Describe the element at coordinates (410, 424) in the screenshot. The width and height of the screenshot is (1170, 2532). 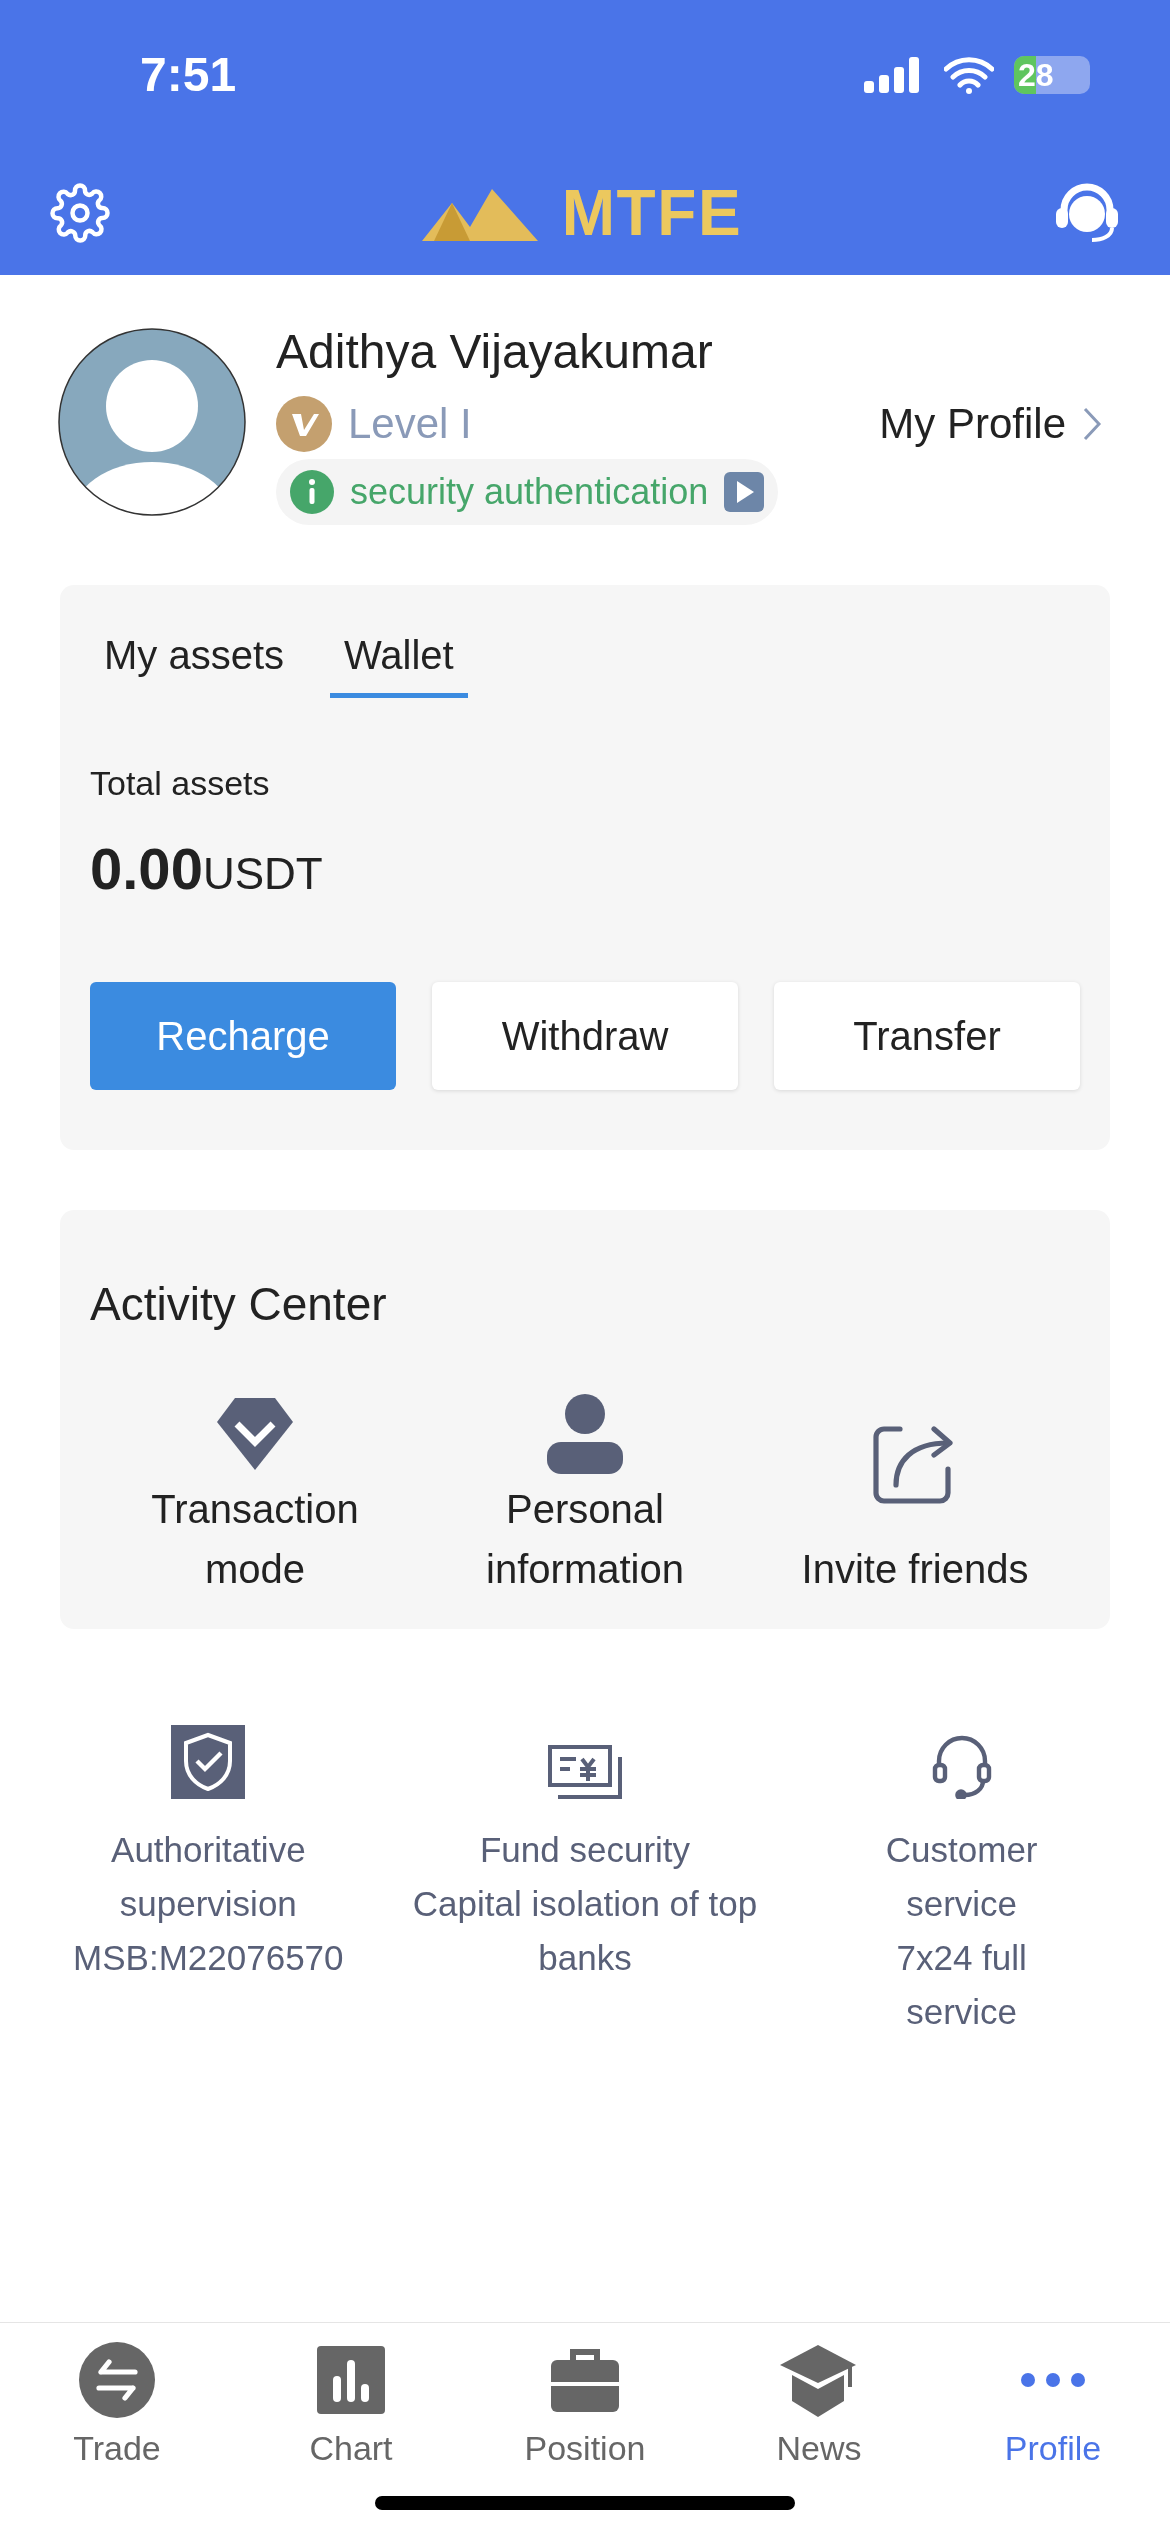
I see `level-label: Level I` at that location.